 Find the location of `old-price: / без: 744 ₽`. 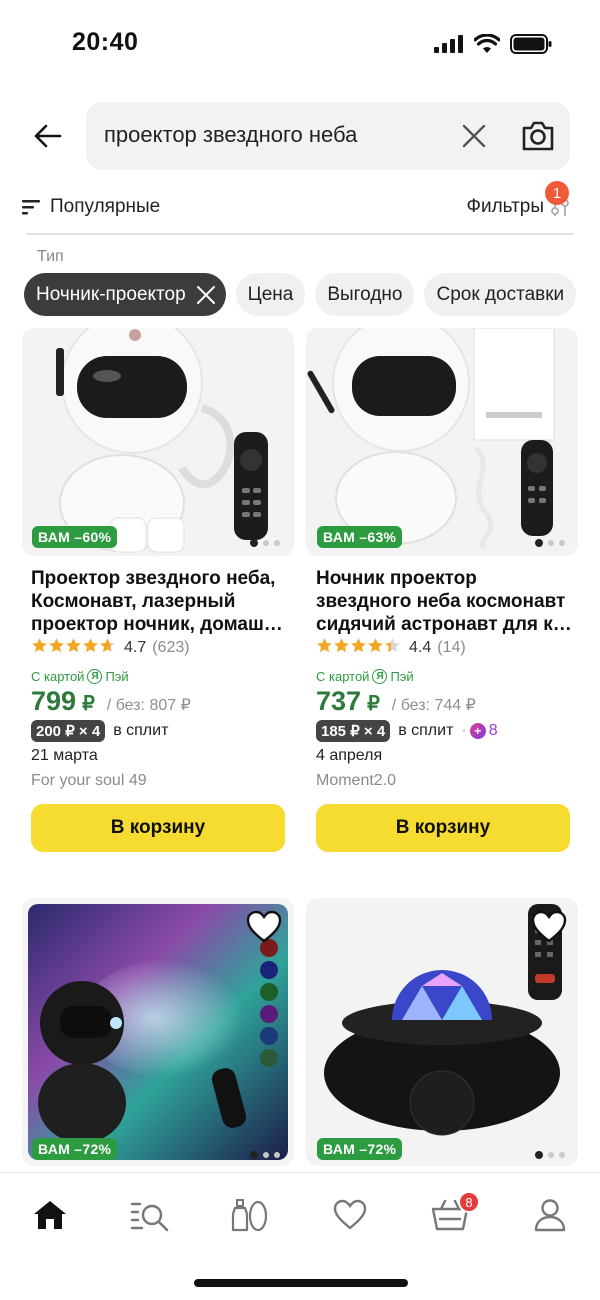

old-price: / без: 744 ₽ is located at coordinates (433, 705).